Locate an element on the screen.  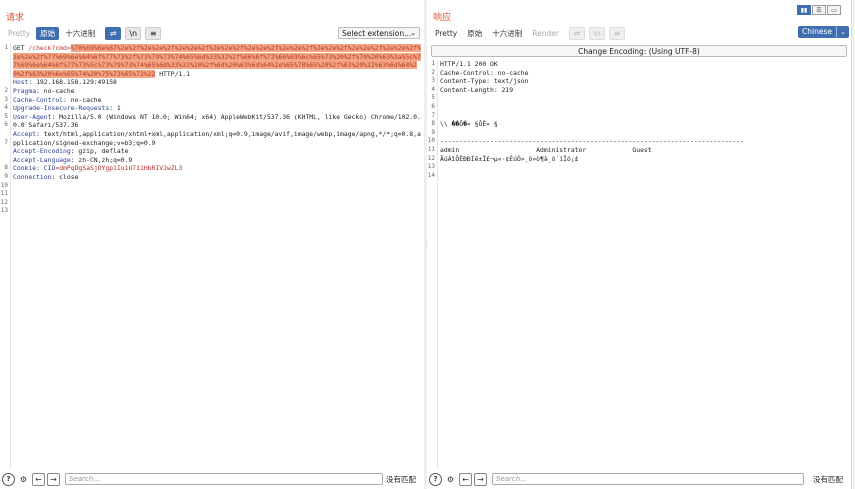
response-line: HTTP/1.1 200 OK is located at coordinates (469, 64).